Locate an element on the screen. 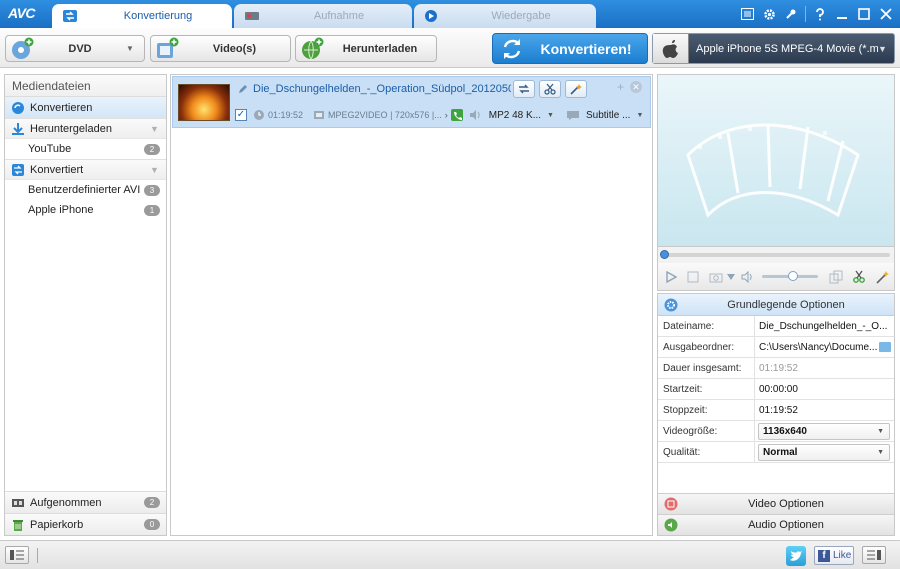  add-dvd-button: DVD ▼ is located at coordinates (75, 48).